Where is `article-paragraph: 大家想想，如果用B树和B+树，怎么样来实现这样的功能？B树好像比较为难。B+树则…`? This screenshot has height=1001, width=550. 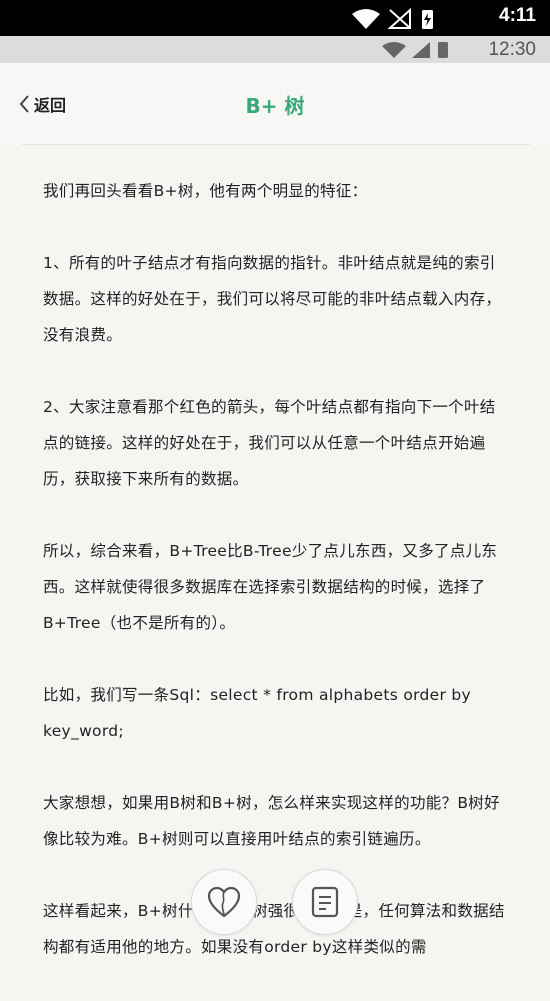
article-paragraph: 大家想想，如果用B树和B+树，怎么样来实现这样的功能？B树好像比较为难。B+树则… is located at coordinates (271, 821).